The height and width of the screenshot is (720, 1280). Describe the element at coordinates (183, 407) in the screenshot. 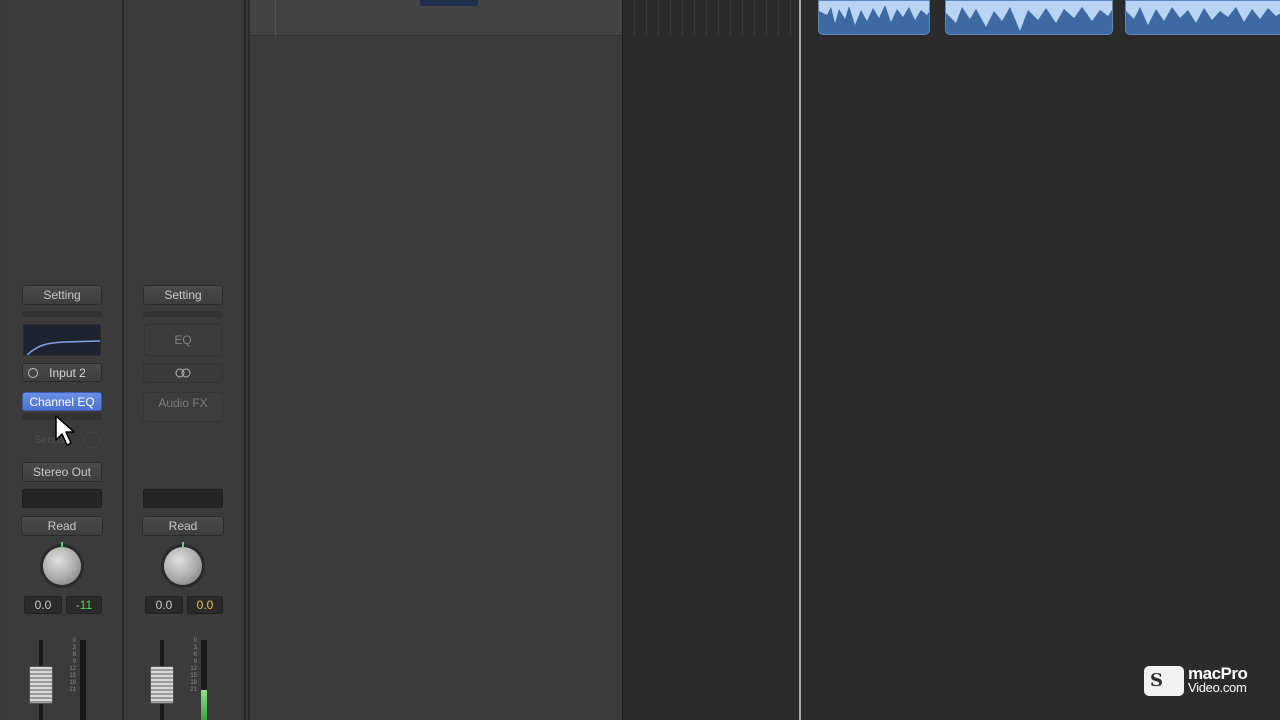

I see `audio-fx-slot: Audio FX` at that location.